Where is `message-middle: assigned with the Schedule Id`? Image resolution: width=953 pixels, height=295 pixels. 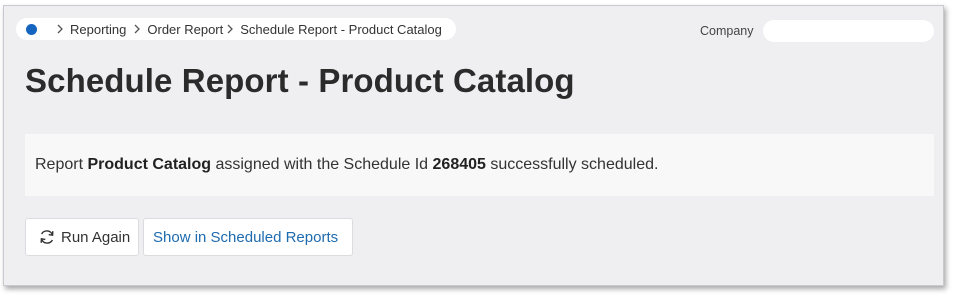
message-middle: assigned with the Schedule Id is located at coordinates (322, 164).